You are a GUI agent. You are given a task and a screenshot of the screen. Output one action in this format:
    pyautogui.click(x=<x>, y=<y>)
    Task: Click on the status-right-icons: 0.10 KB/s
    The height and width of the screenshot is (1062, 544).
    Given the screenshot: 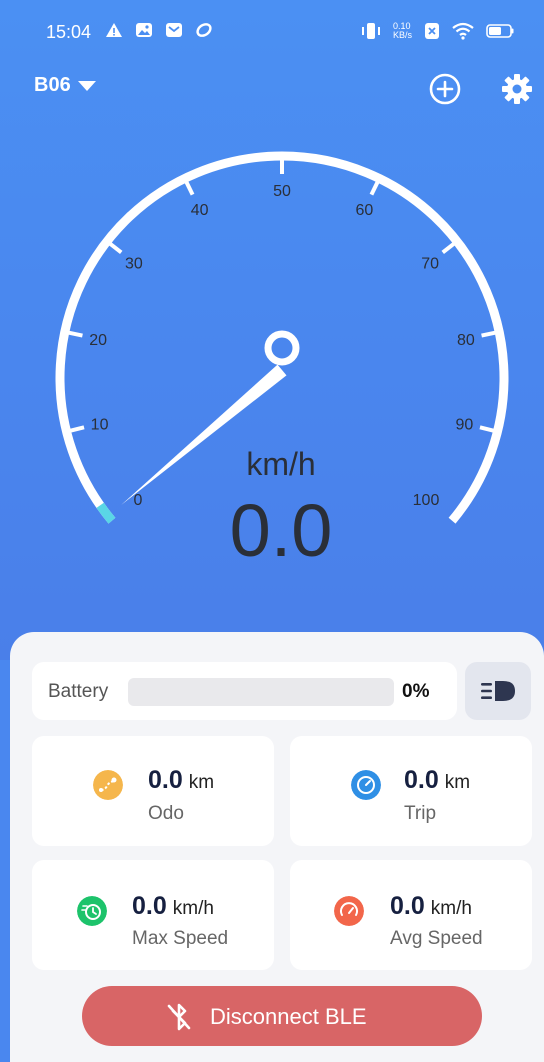 What is the action you would take?
    pyautogui.click(x=437, y=31)
    